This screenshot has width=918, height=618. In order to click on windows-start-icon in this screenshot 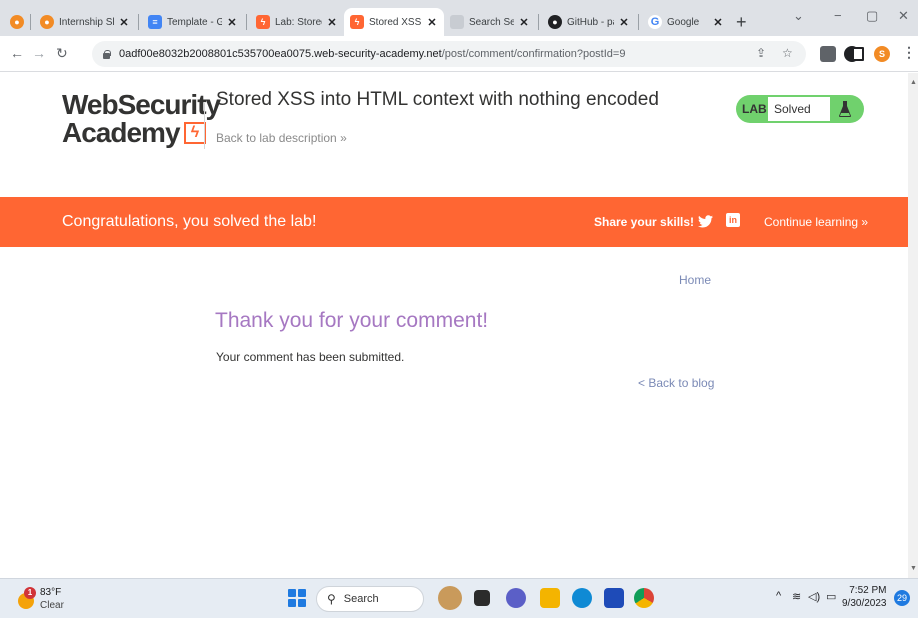, I will do `click(297, 598)`.